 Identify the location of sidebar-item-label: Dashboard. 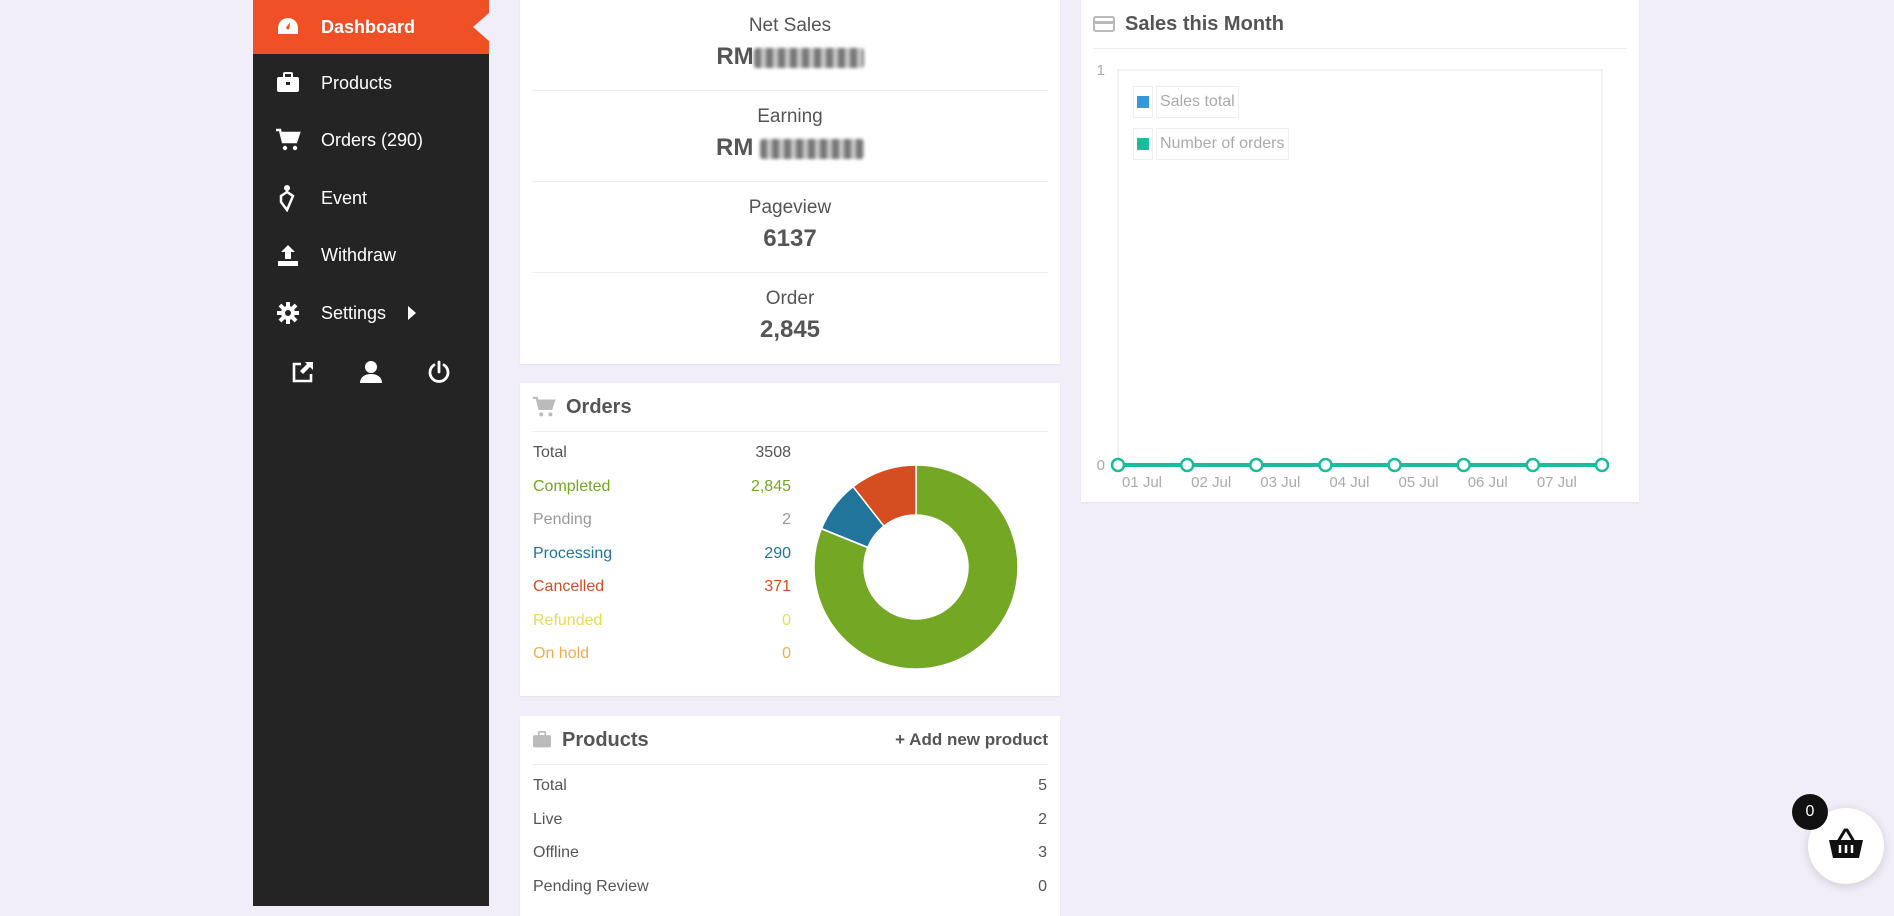
(368, 26).